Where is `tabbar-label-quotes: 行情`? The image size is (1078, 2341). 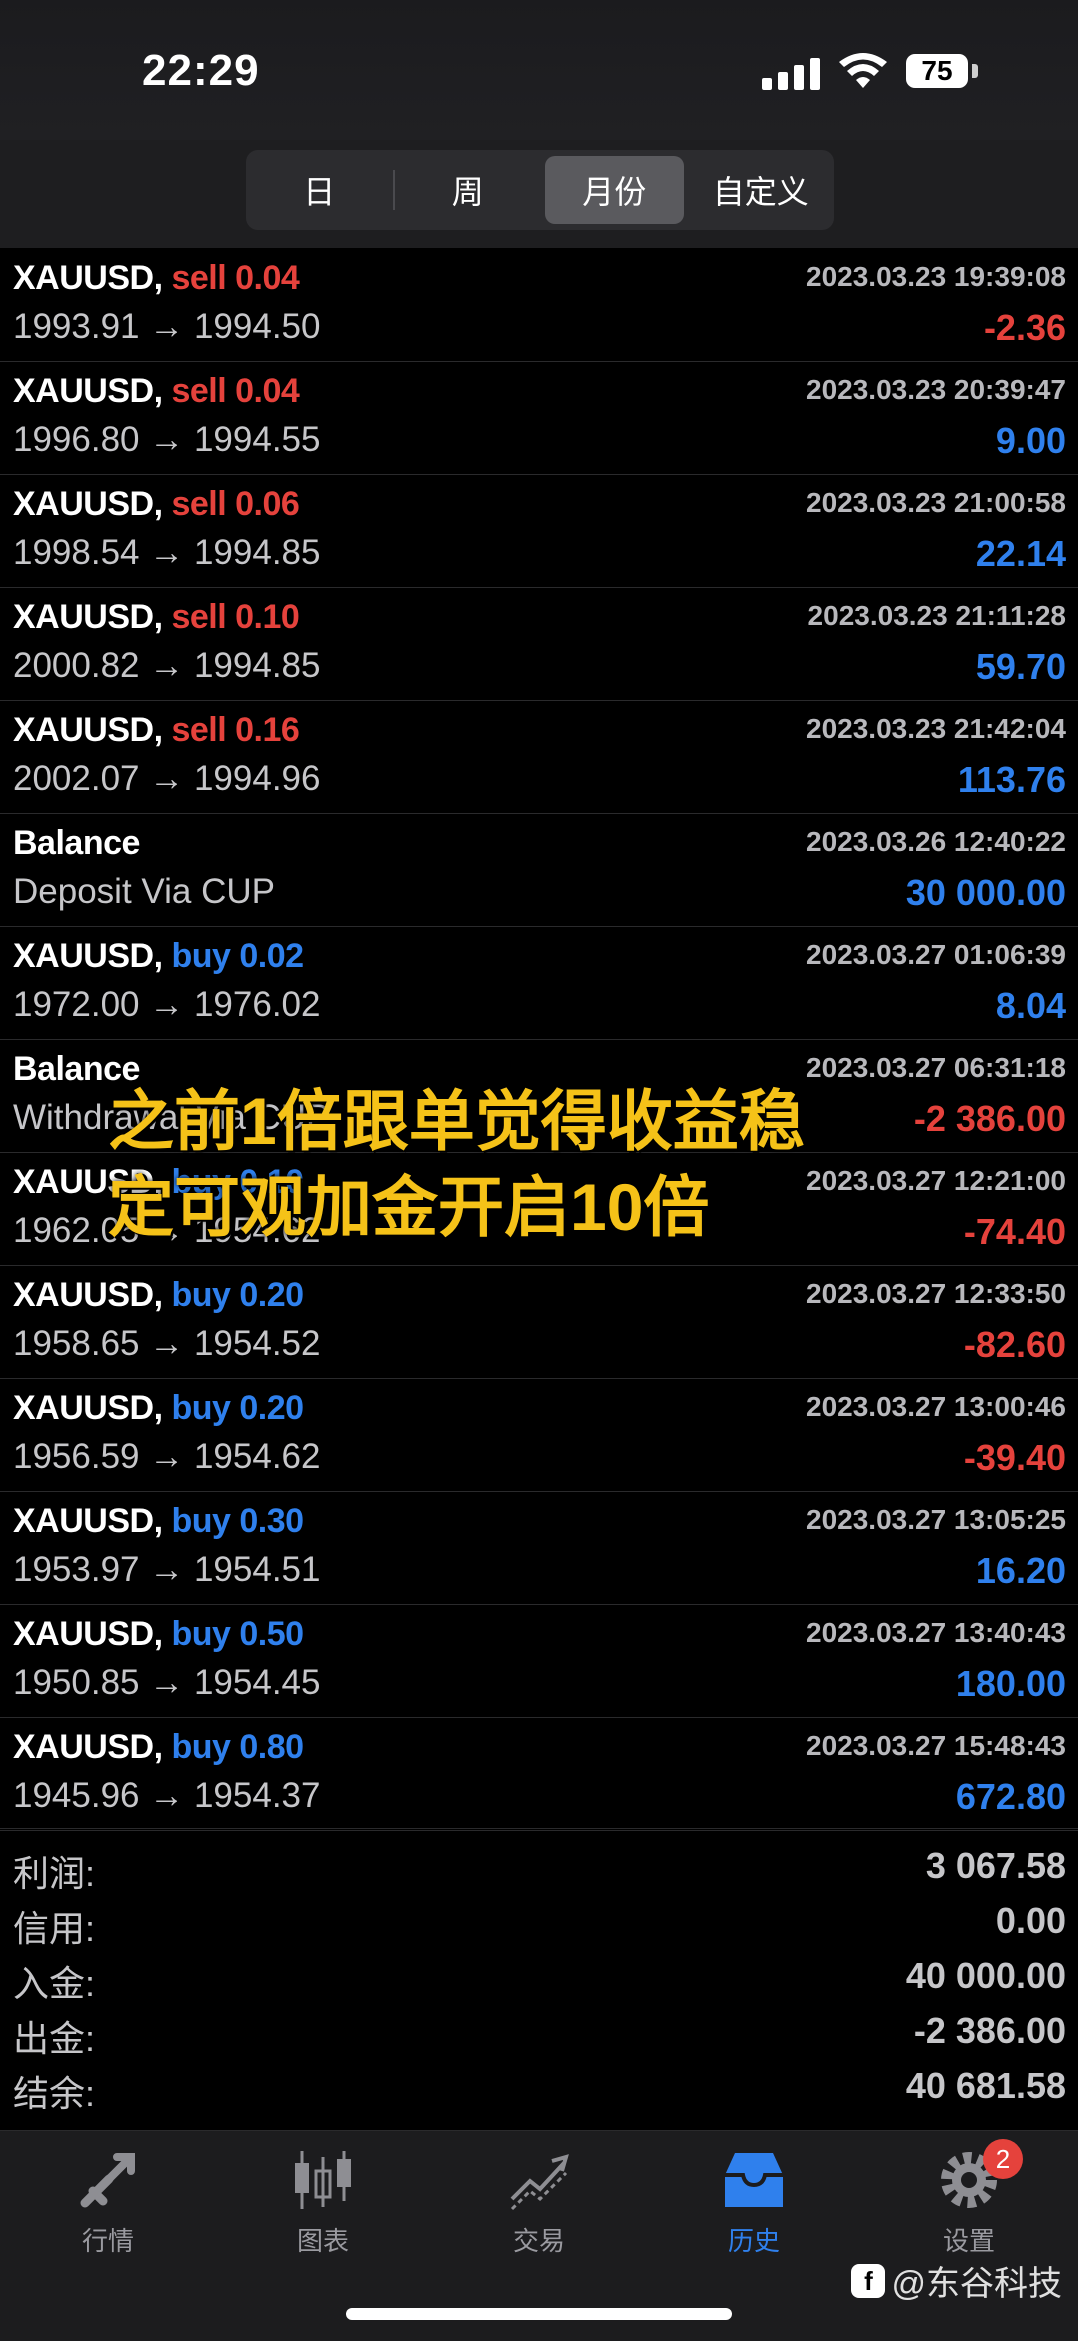
tabbar-label-quotes: 行情 is located at coordinates (107, 2241).